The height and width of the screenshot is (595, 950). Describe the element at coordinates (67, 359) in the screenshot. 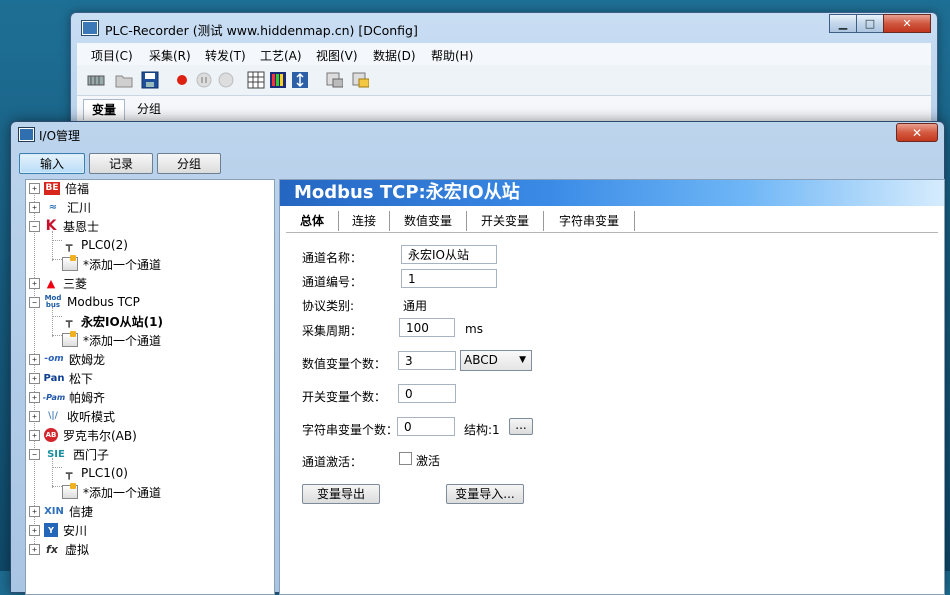

I see `tree-node-omron: + -om 欧姆龙` at that location.